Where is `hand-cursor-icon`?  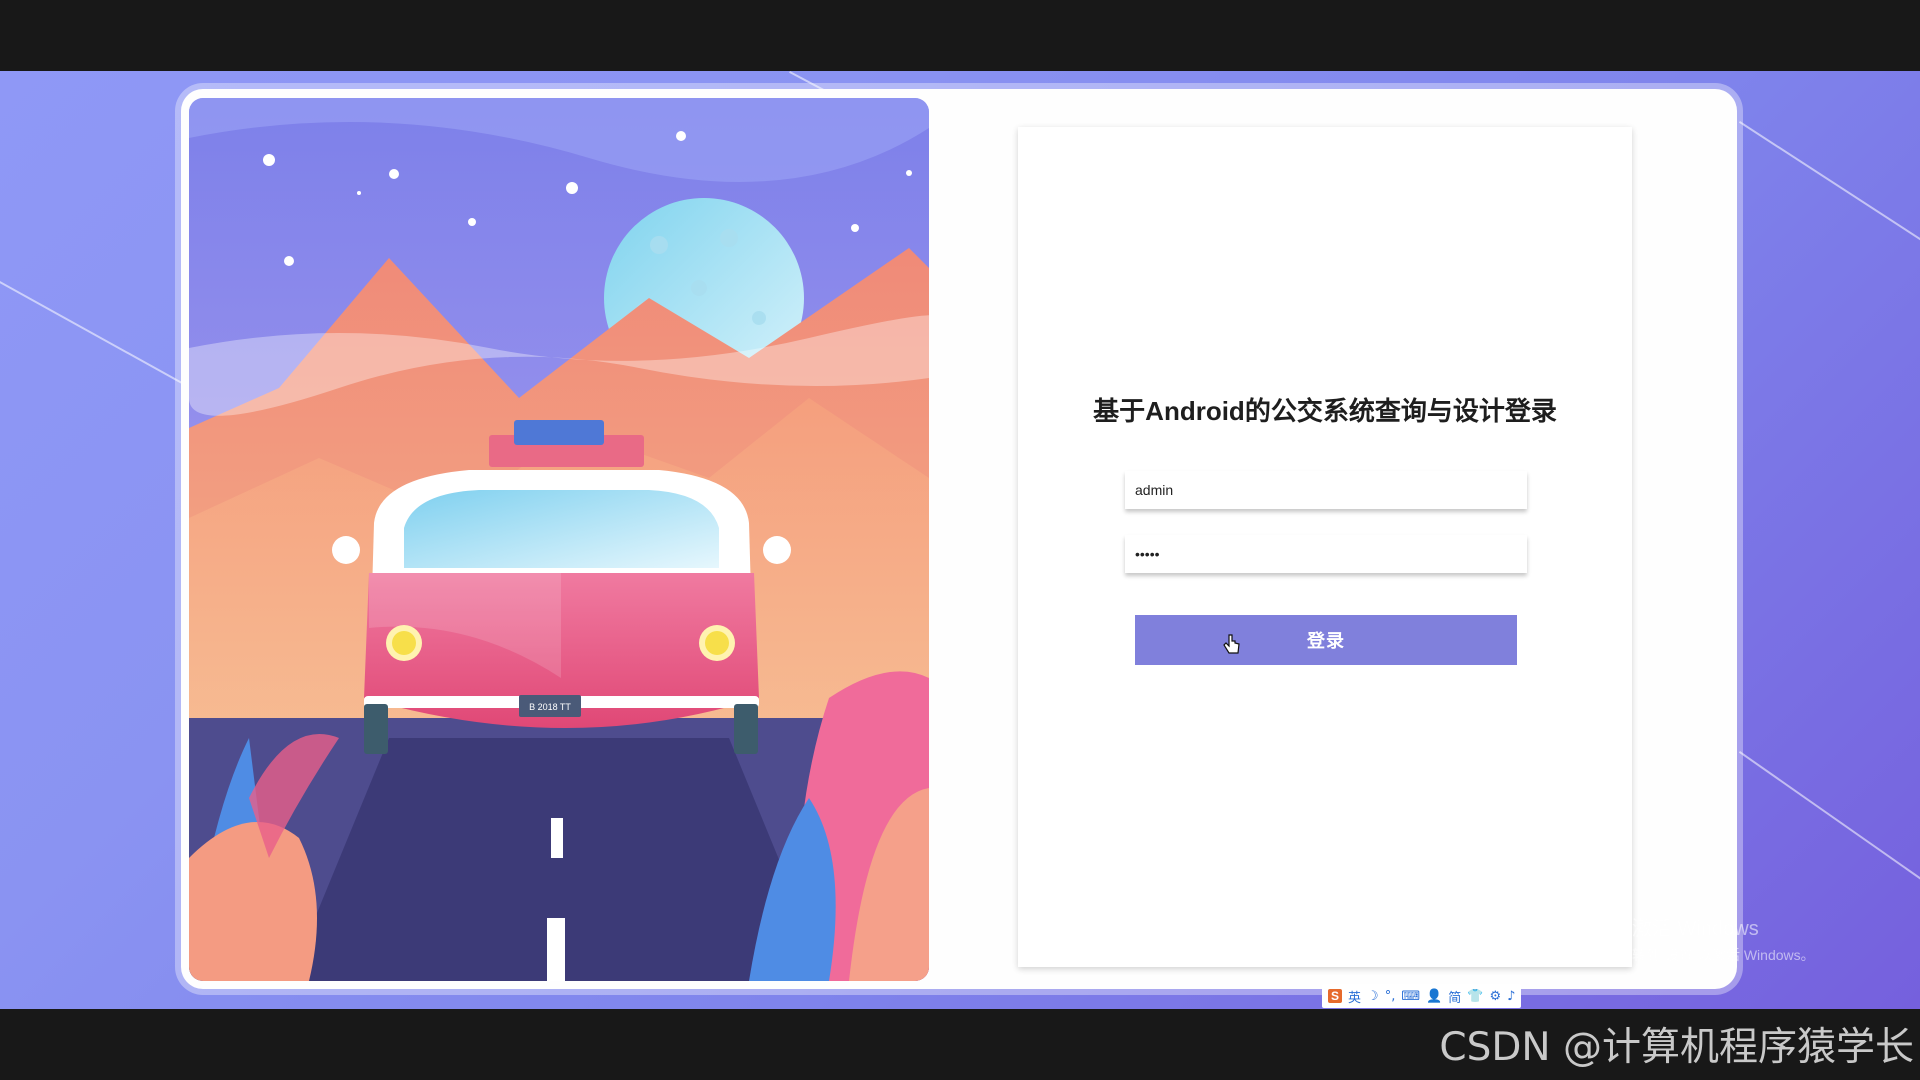
hand-cursor-icon is located at coordinates (1231, 644).